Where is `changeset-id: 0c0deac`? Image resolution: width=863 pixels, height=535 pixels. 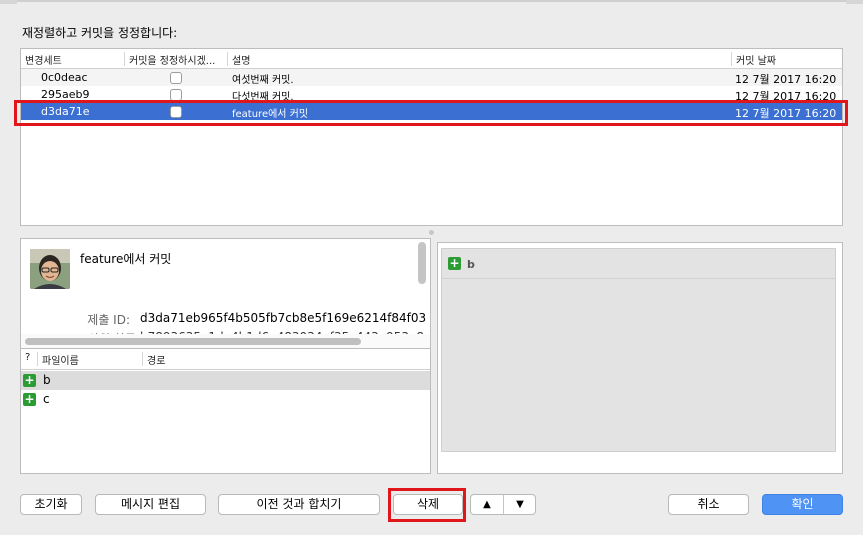
changeset-id: 0c0deac is located at coordinates (64, 77).